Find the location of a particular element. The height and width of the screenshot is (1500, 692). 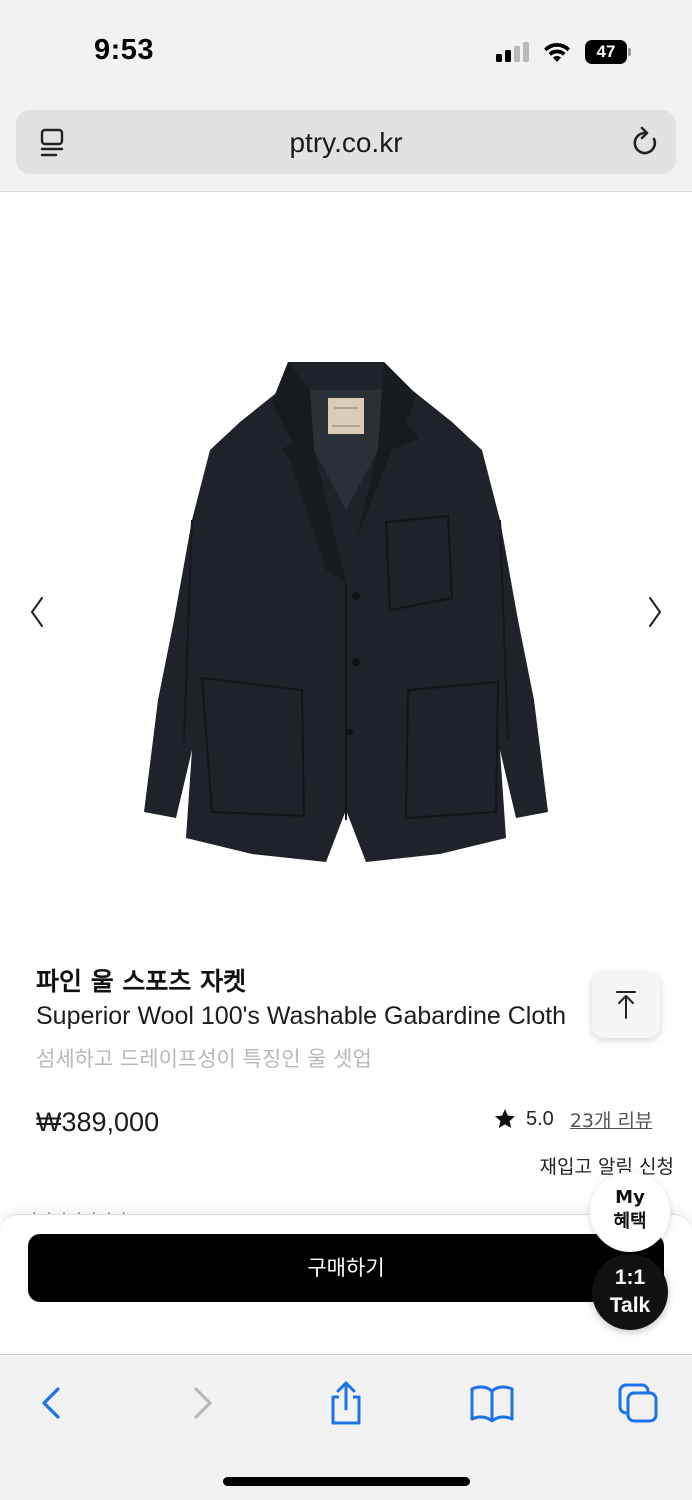

browser-address-area: ptry.co.kr is located at coordinates (346, 146).